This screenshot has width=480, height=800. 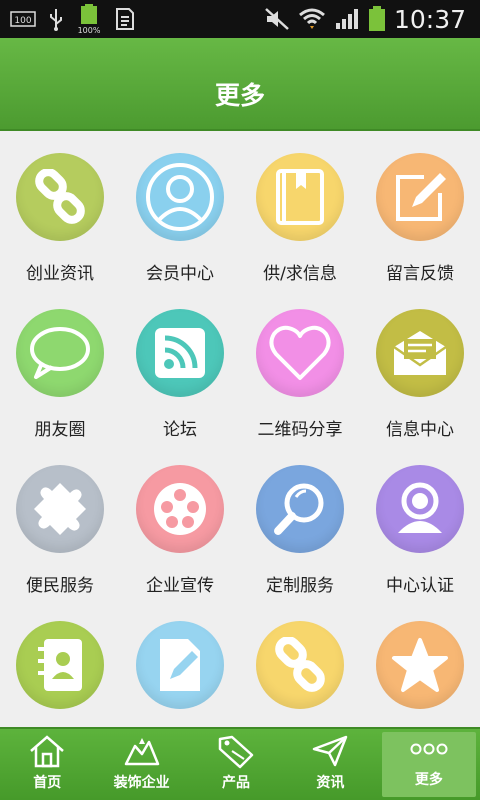 I want to click on grid-item-feedback: 留言反馈, so click(x=420, y=209).